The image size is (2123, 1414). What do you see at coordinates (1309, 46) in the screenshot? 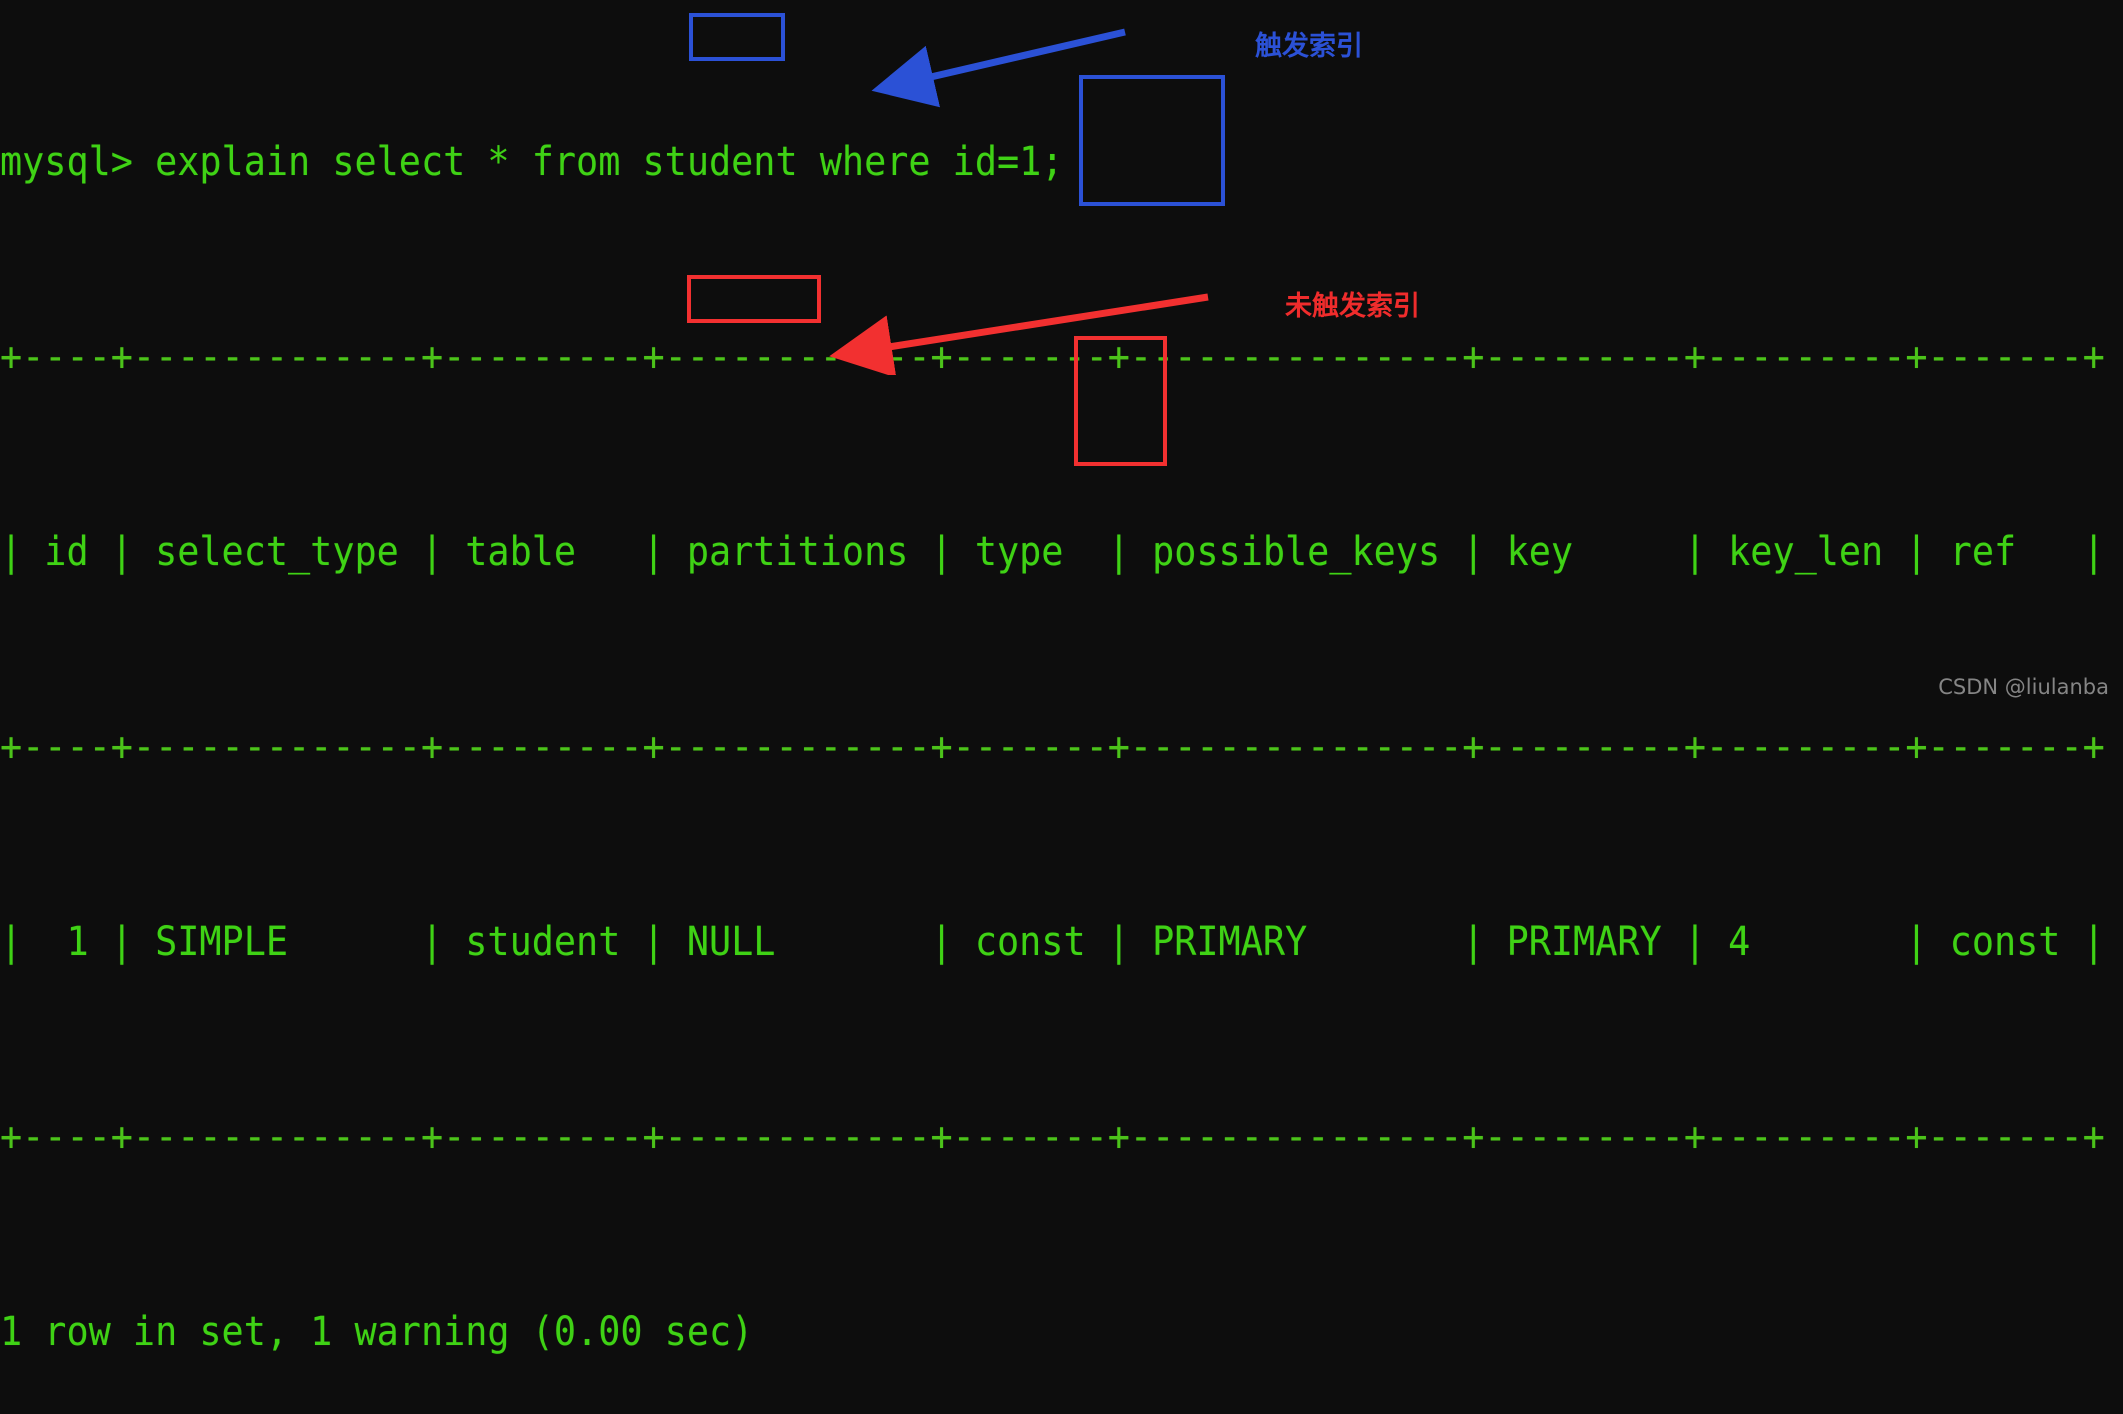
I see `annotation-index-triggered: 触发索引` at bounding box center [1309, 46].